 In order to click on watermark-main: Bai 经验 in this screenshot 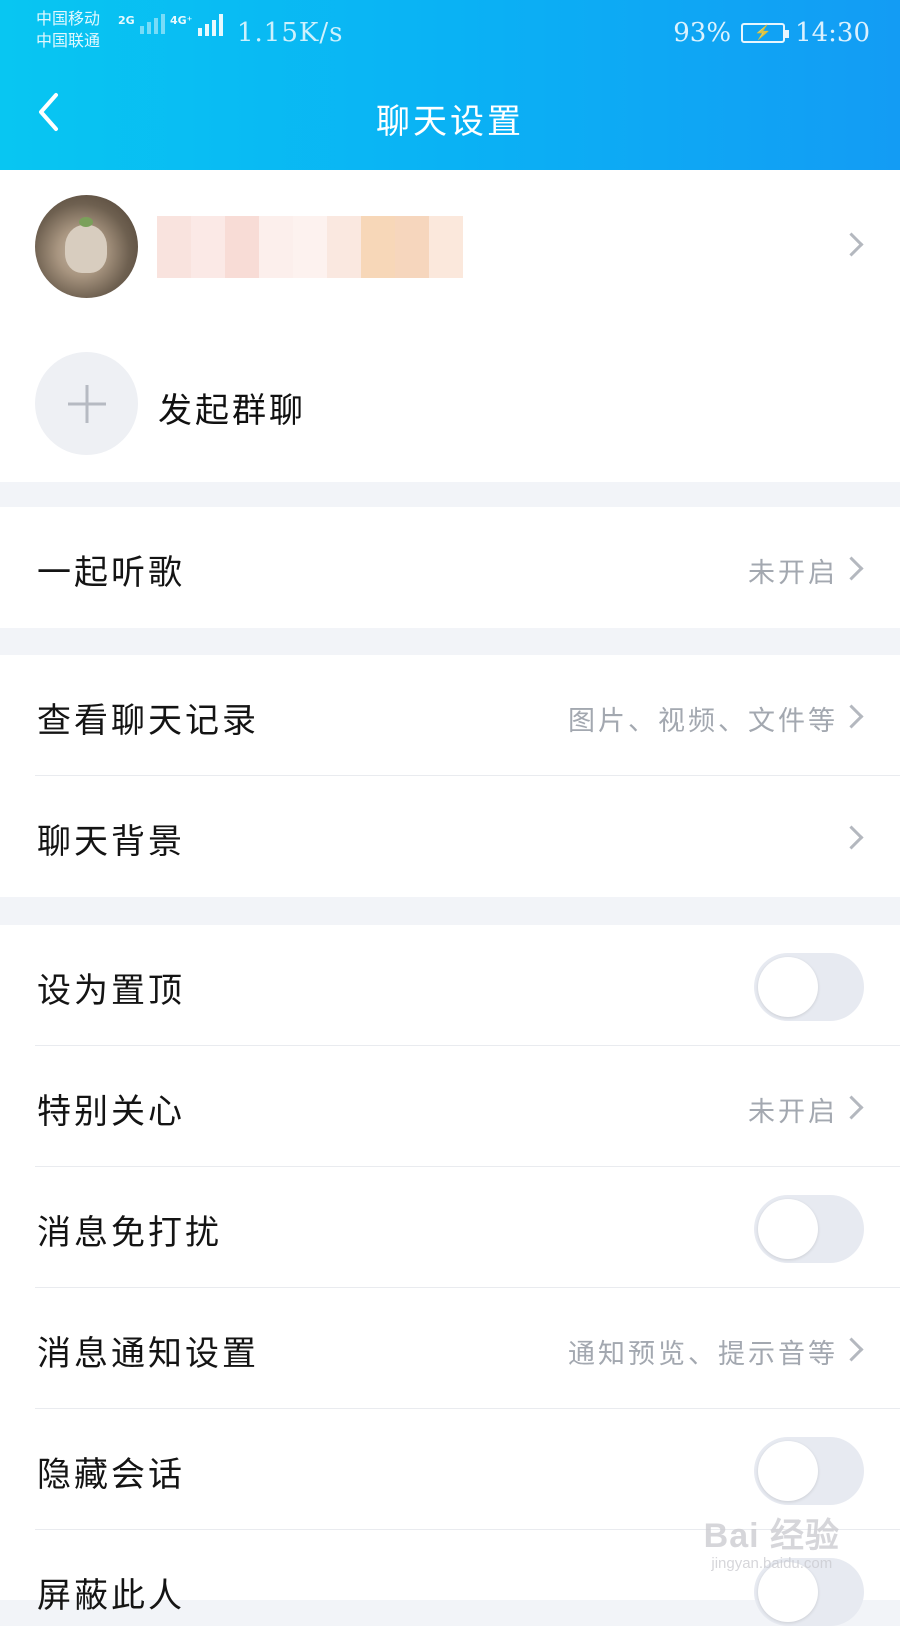, I will do `click(771, 1536)`.